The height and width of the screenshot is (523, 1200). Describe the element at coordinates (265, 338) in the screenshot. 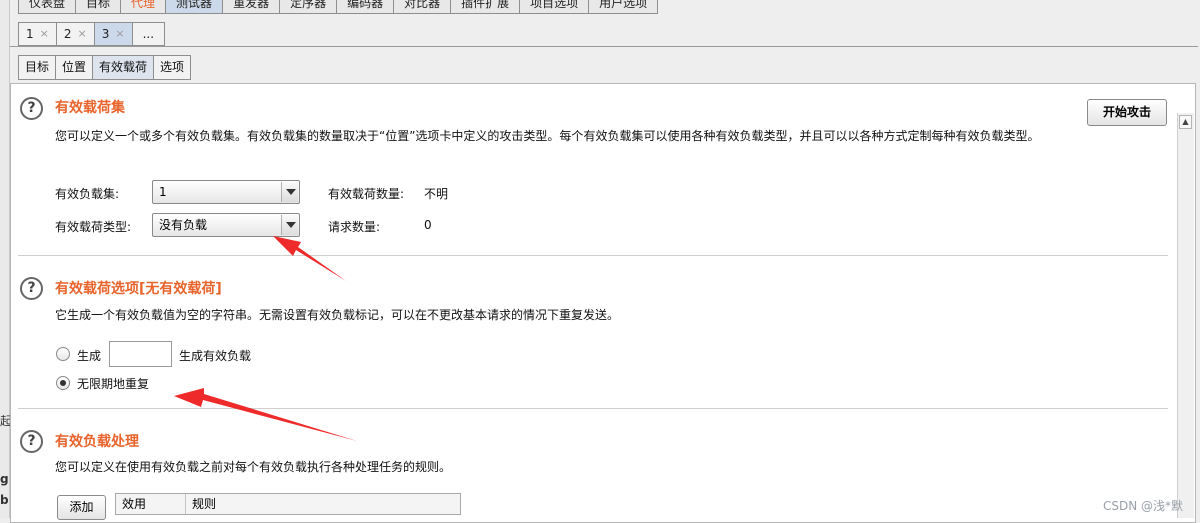

I see `annotation-arrows` at that location.